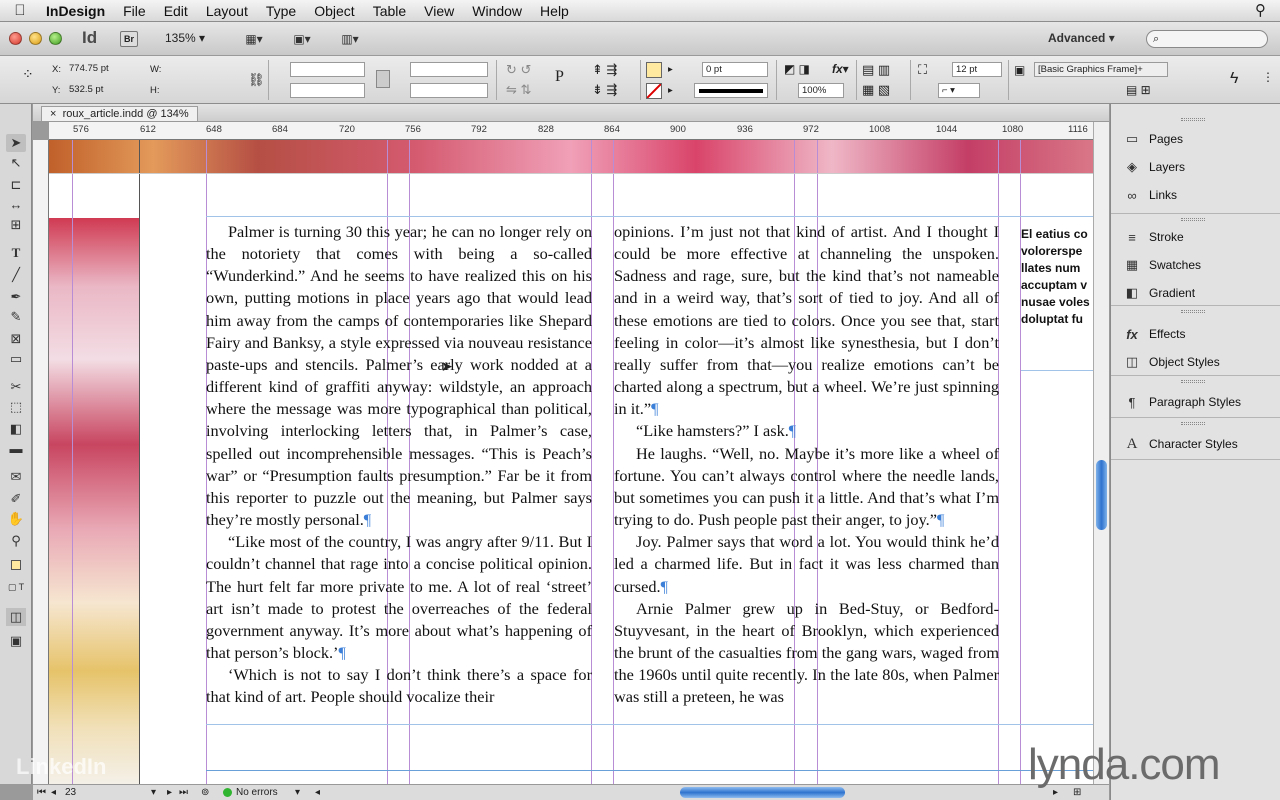  What do you see at coordinates (183, 792) in the screenshot?
I see `last-page-icon: ⏭` at bounding box center [183, 792].